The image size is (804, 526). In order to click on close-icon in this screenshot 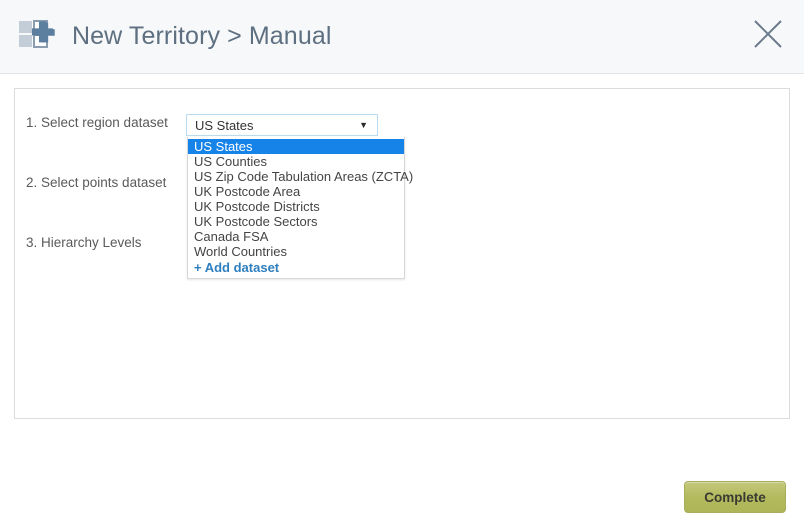, I will do `click(768, 34)`.